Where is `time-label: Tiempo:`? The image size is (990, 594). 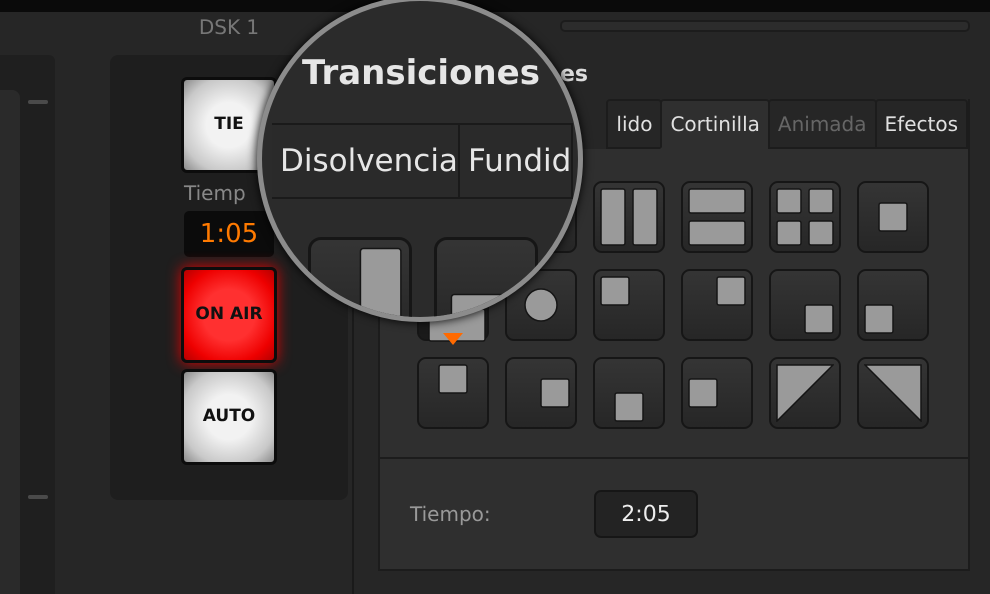
time-label: Tiempo: is located at coordinates (451, 514).